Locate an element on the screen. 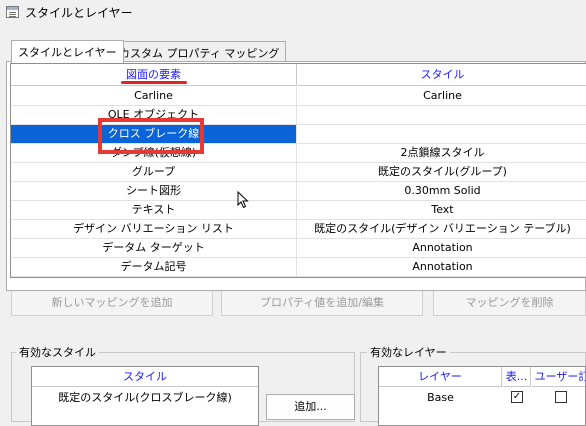 The image size is (586, 426). layer-name-cell: Base is located at coordinates (440, 397).